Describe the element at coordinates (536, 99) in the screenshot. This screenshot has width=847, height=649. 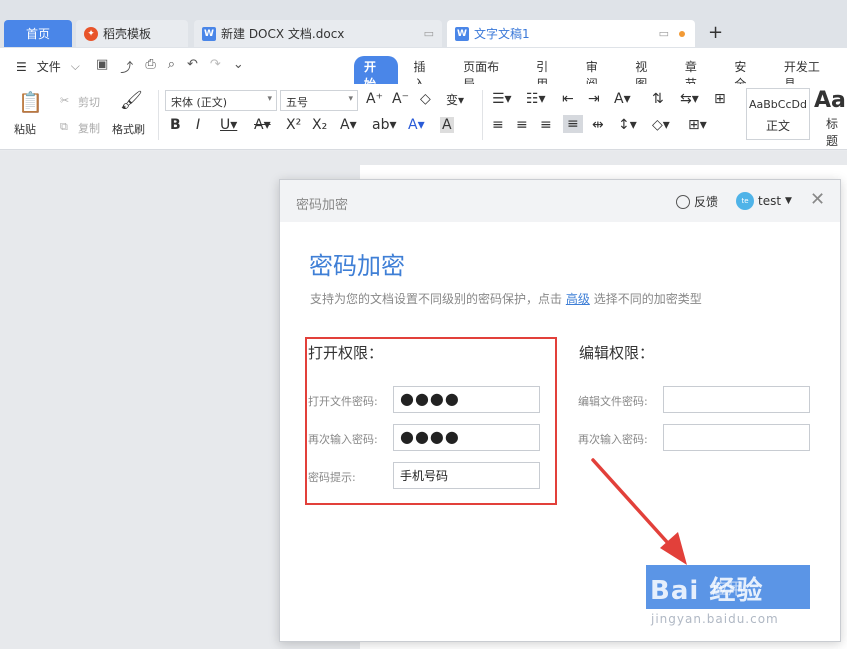
I see `numbering-icon: ☷▾` at that location.